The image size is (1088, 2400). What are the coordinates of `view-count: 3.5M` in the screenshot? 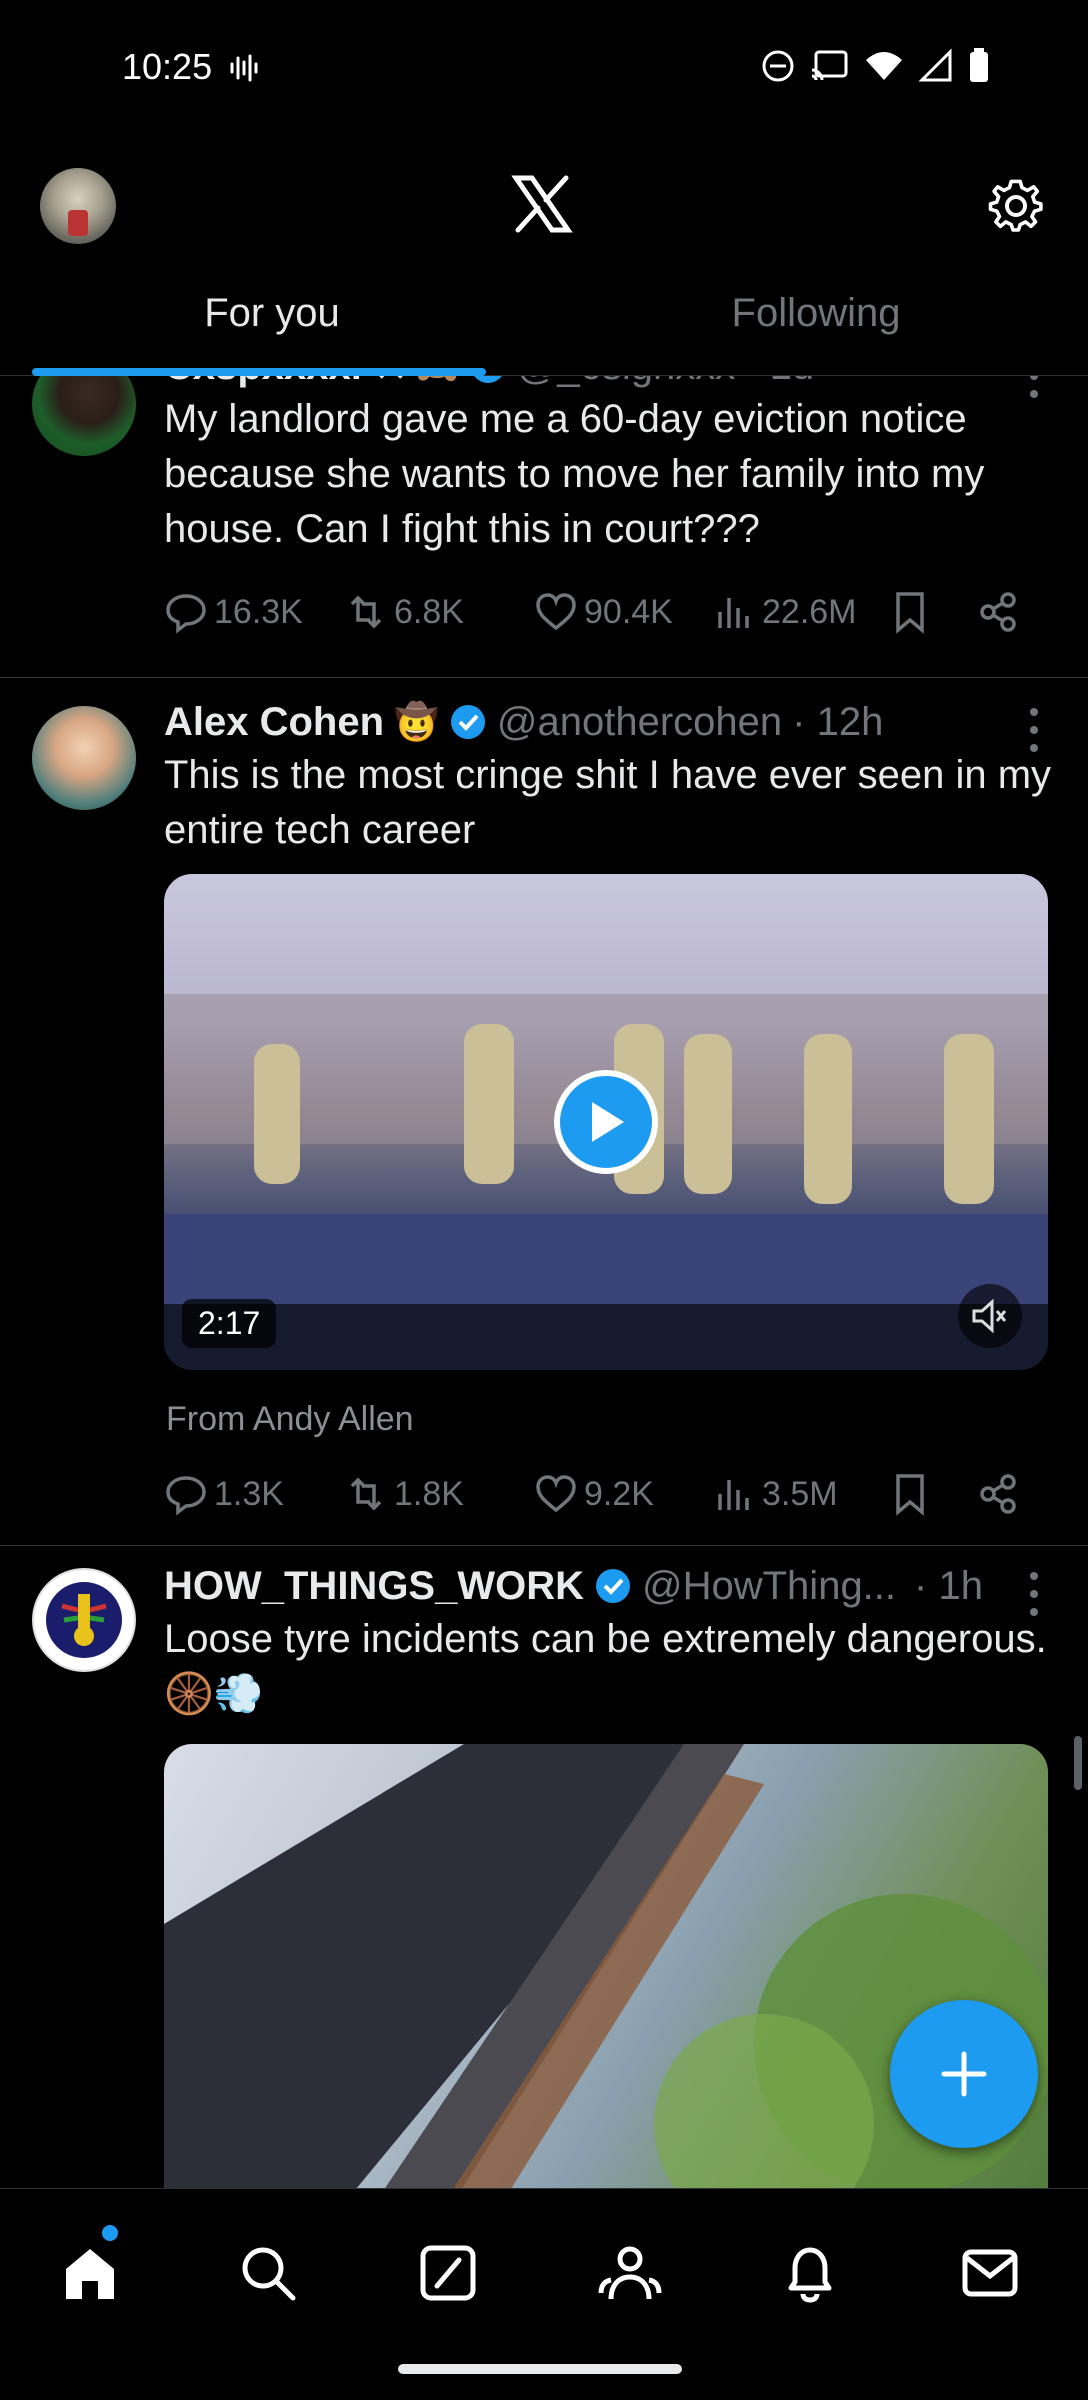 It's located at (800, 1493).